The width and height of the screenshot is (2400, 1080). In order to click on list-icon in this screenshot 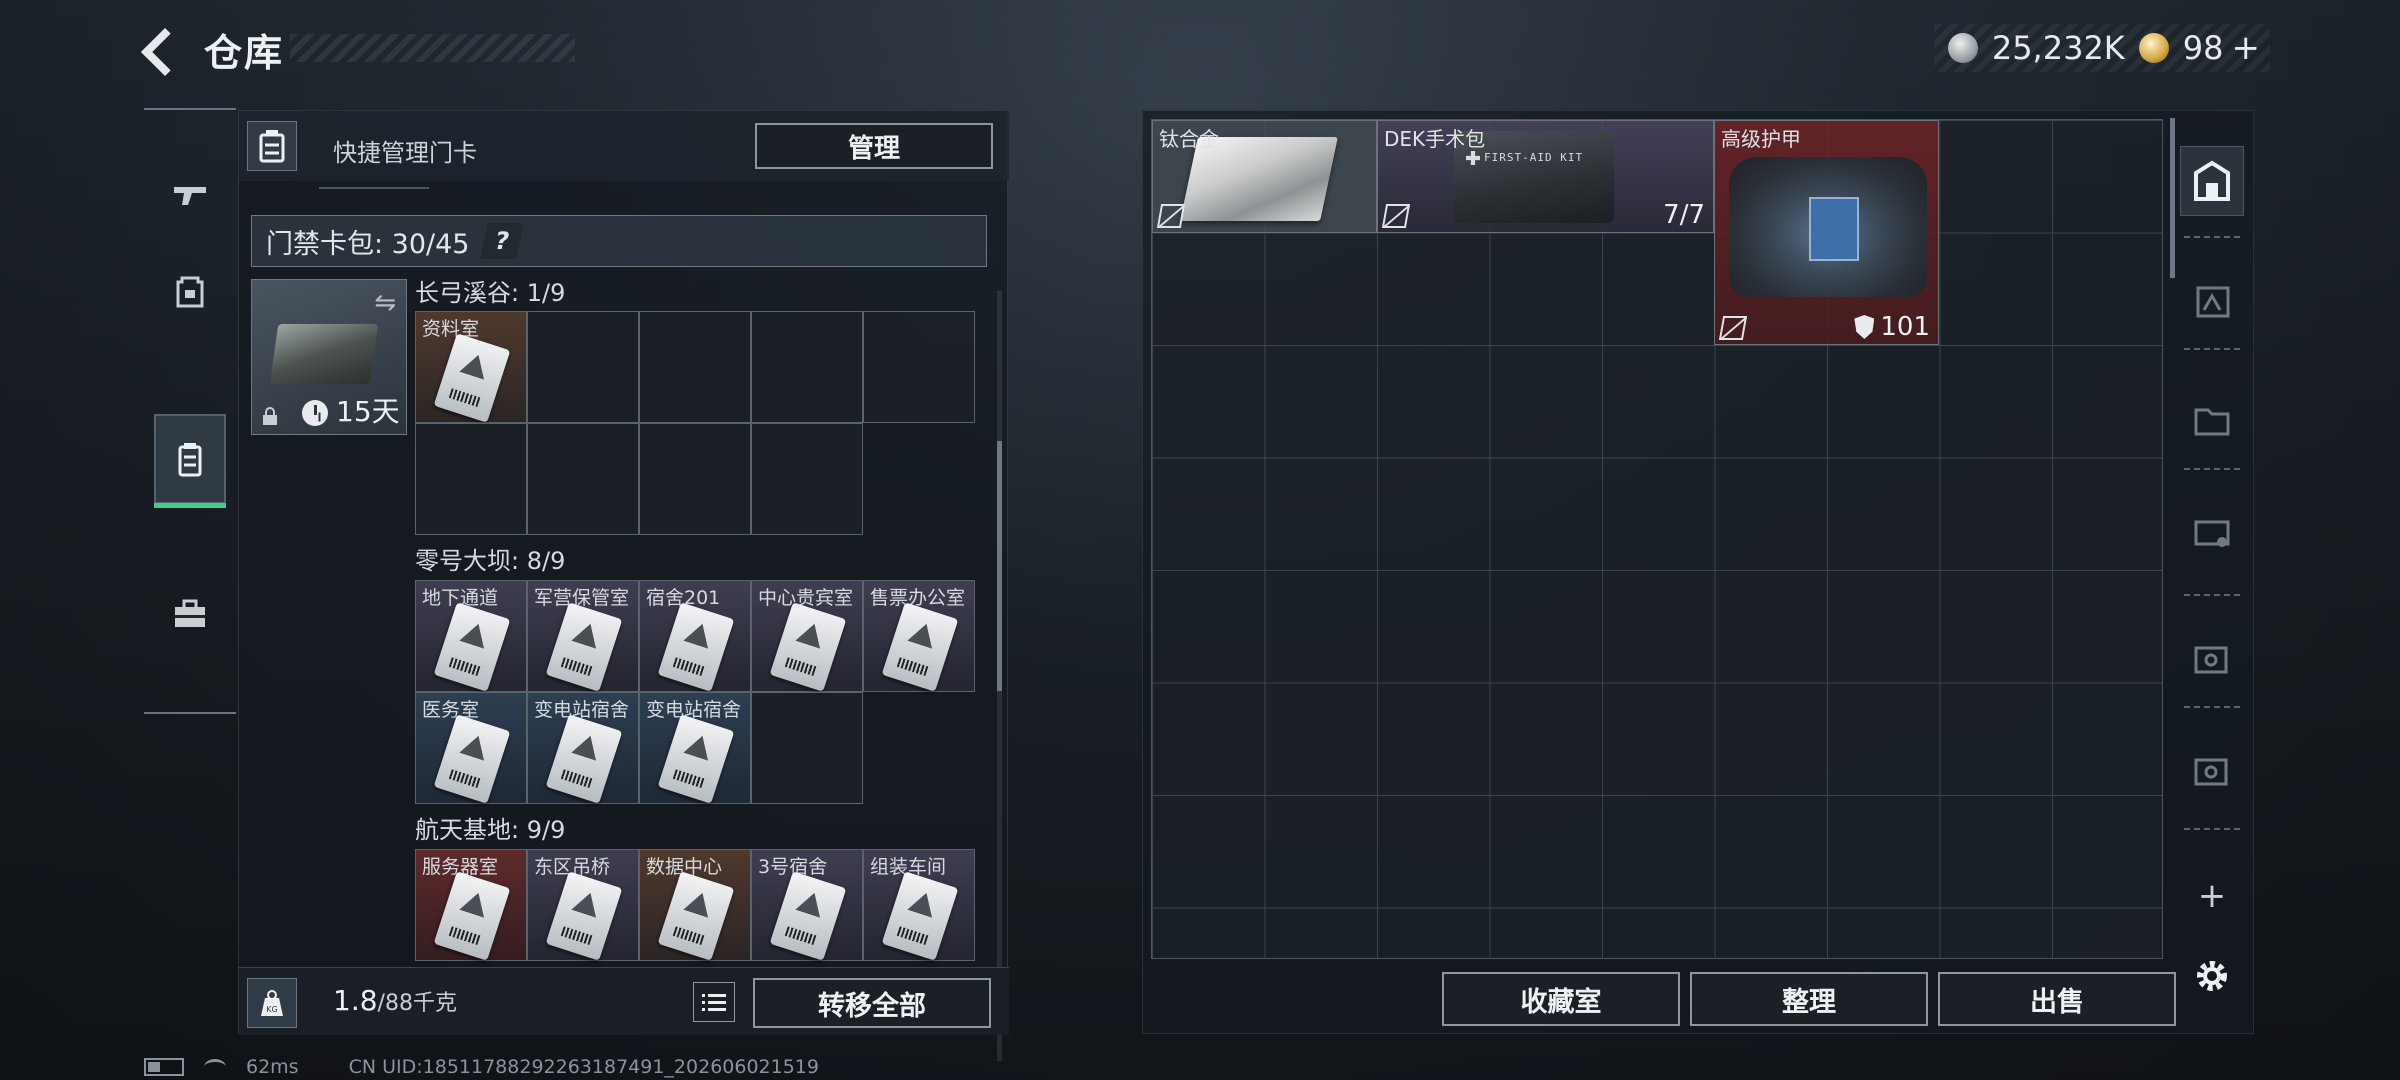, I will do `click(714, 1002)`.